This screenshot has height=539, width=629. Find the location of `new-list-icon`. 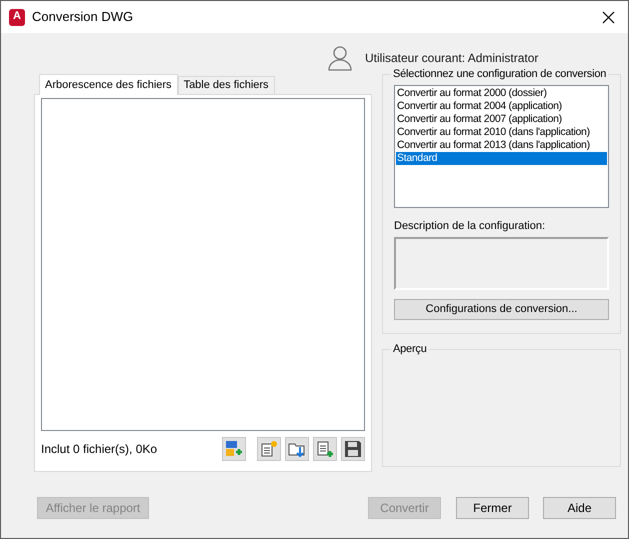

new-list-icon is located at coordinates (269, 449).